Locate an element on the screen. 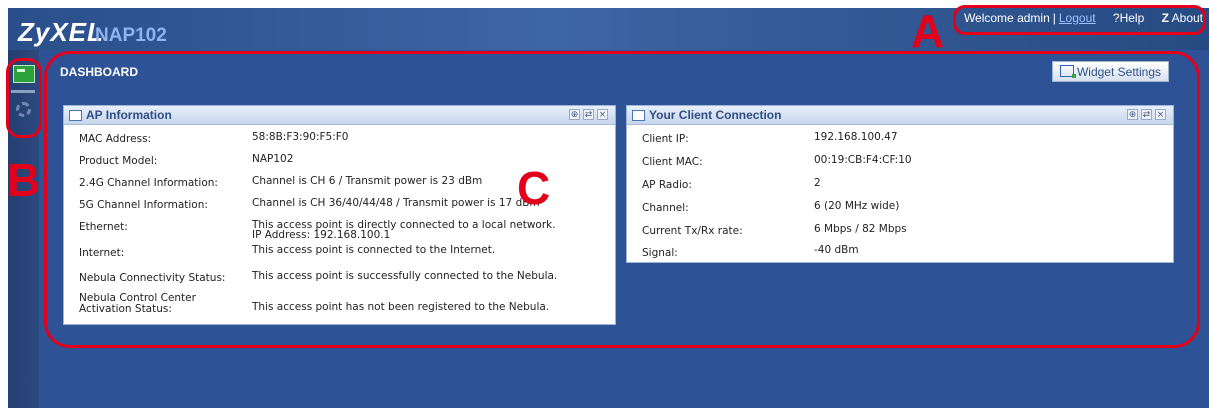  annotation-box-a is located at coordinates (1079, 20).